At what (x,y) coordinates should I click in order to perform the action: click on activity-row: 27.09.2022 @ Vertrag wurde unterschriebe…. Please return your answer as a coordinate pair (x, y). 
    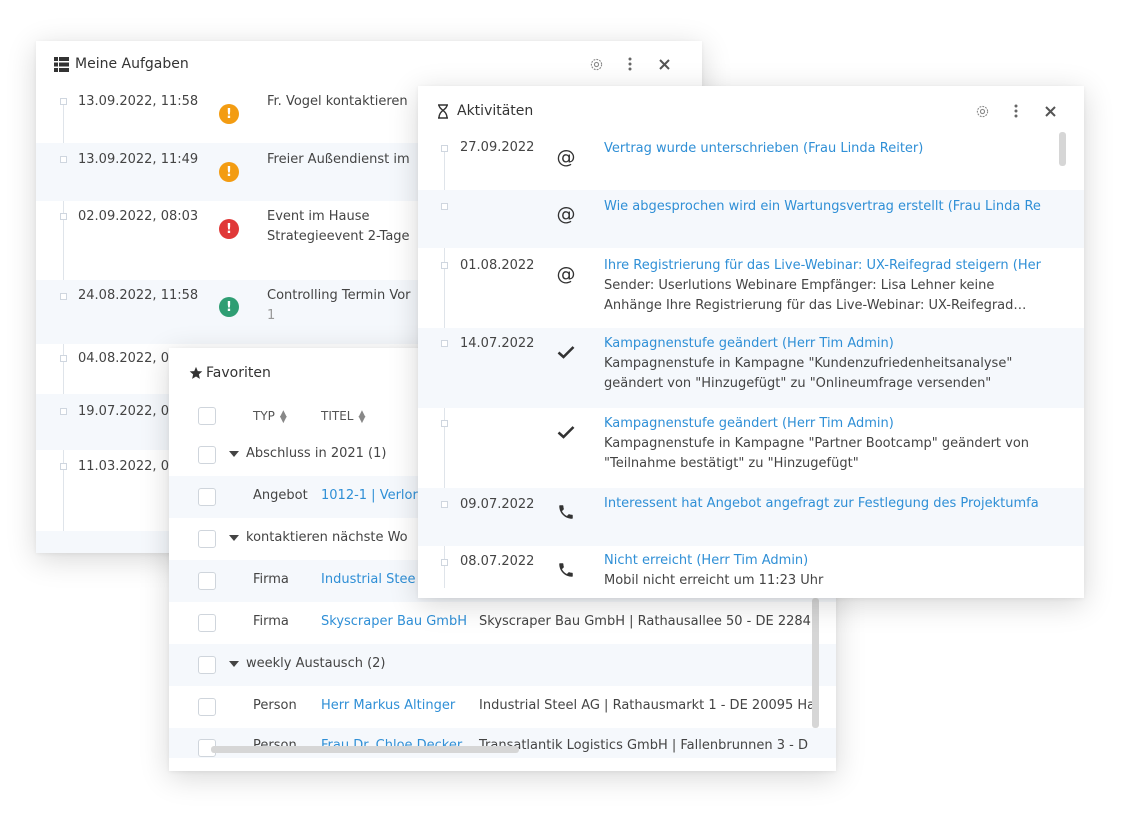
    Looking at the image, I should click on (751, 163).